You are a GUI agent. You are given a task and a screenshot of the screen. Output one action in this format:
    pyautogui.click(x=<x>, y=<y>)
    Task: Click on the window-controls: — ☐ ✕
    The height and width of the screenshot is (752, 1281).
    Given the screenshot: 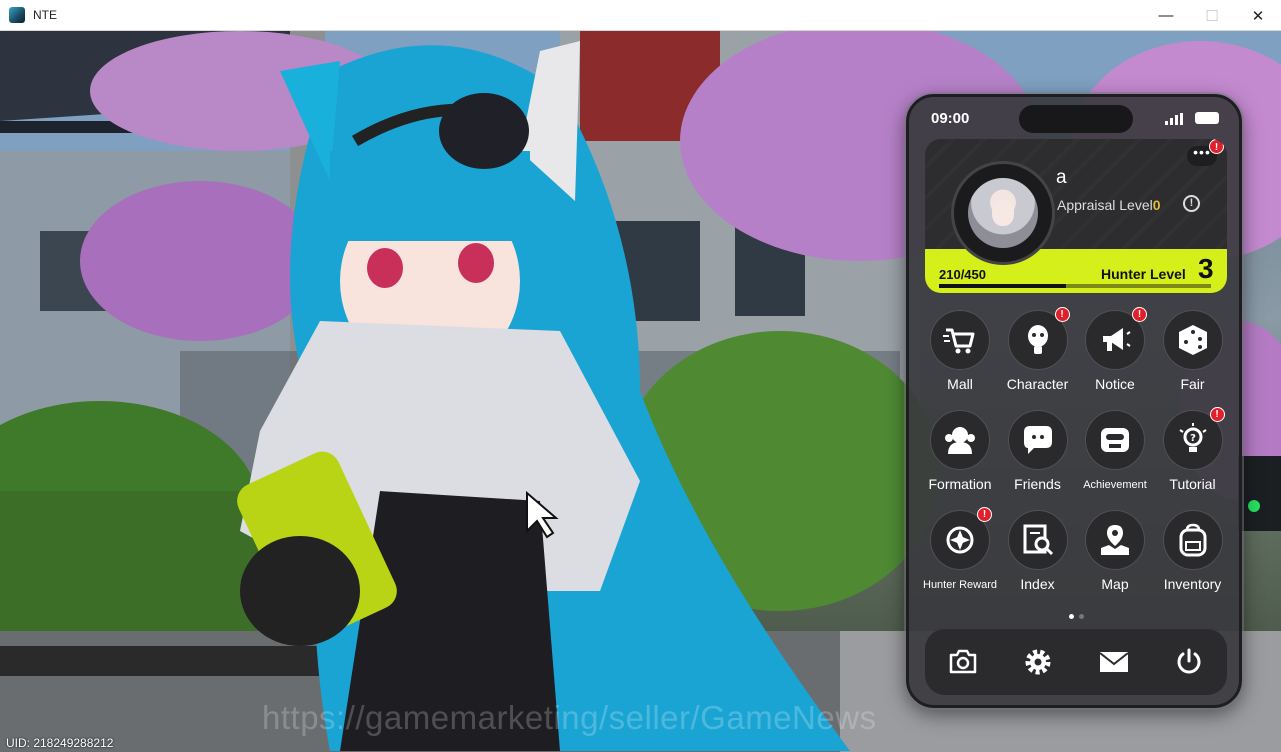 What is the action you would take?
    pyautogui.click(x=1212, y=15)
    